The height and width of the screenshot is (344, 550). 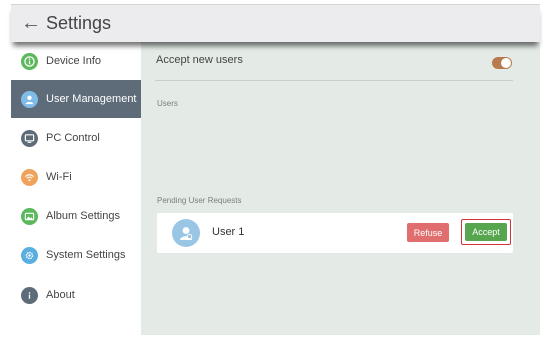 I want to click on sidebar-item-label: Album Settings, so click(x=83, y=216).